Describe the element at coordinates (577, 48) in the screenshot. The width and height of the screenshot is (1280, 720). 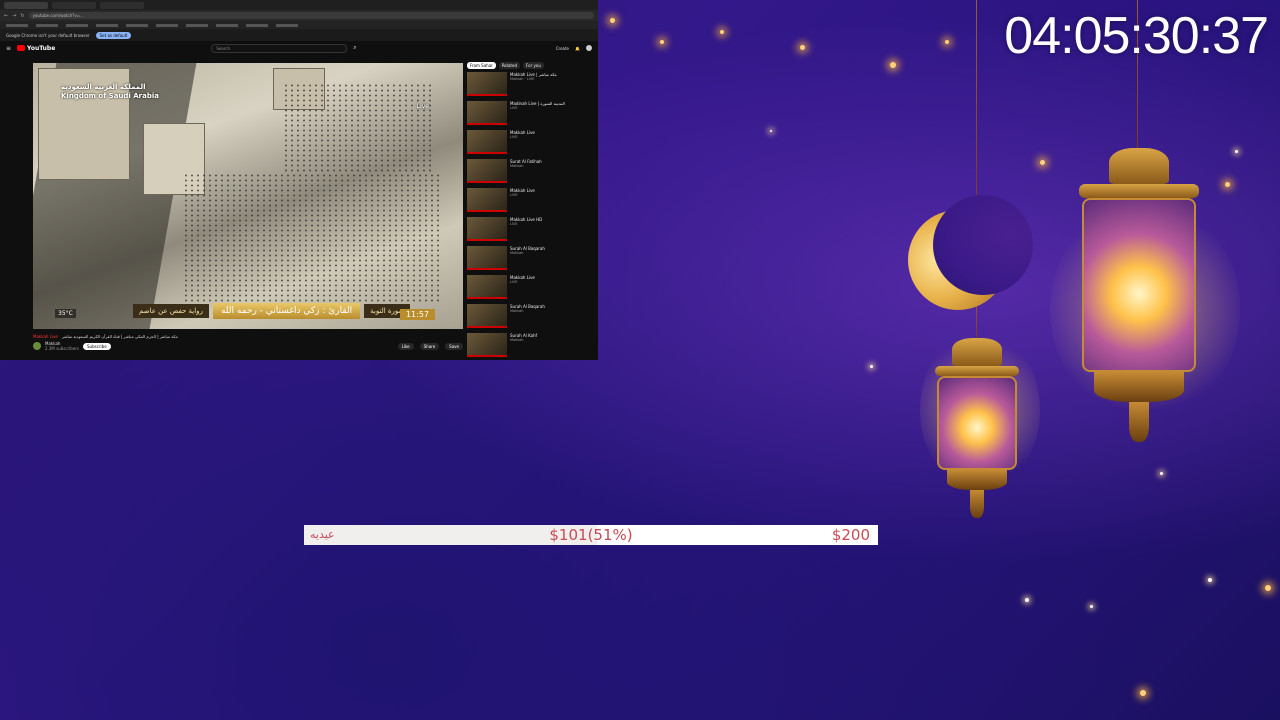
I see `notifications-icon: 🔔` at that location.